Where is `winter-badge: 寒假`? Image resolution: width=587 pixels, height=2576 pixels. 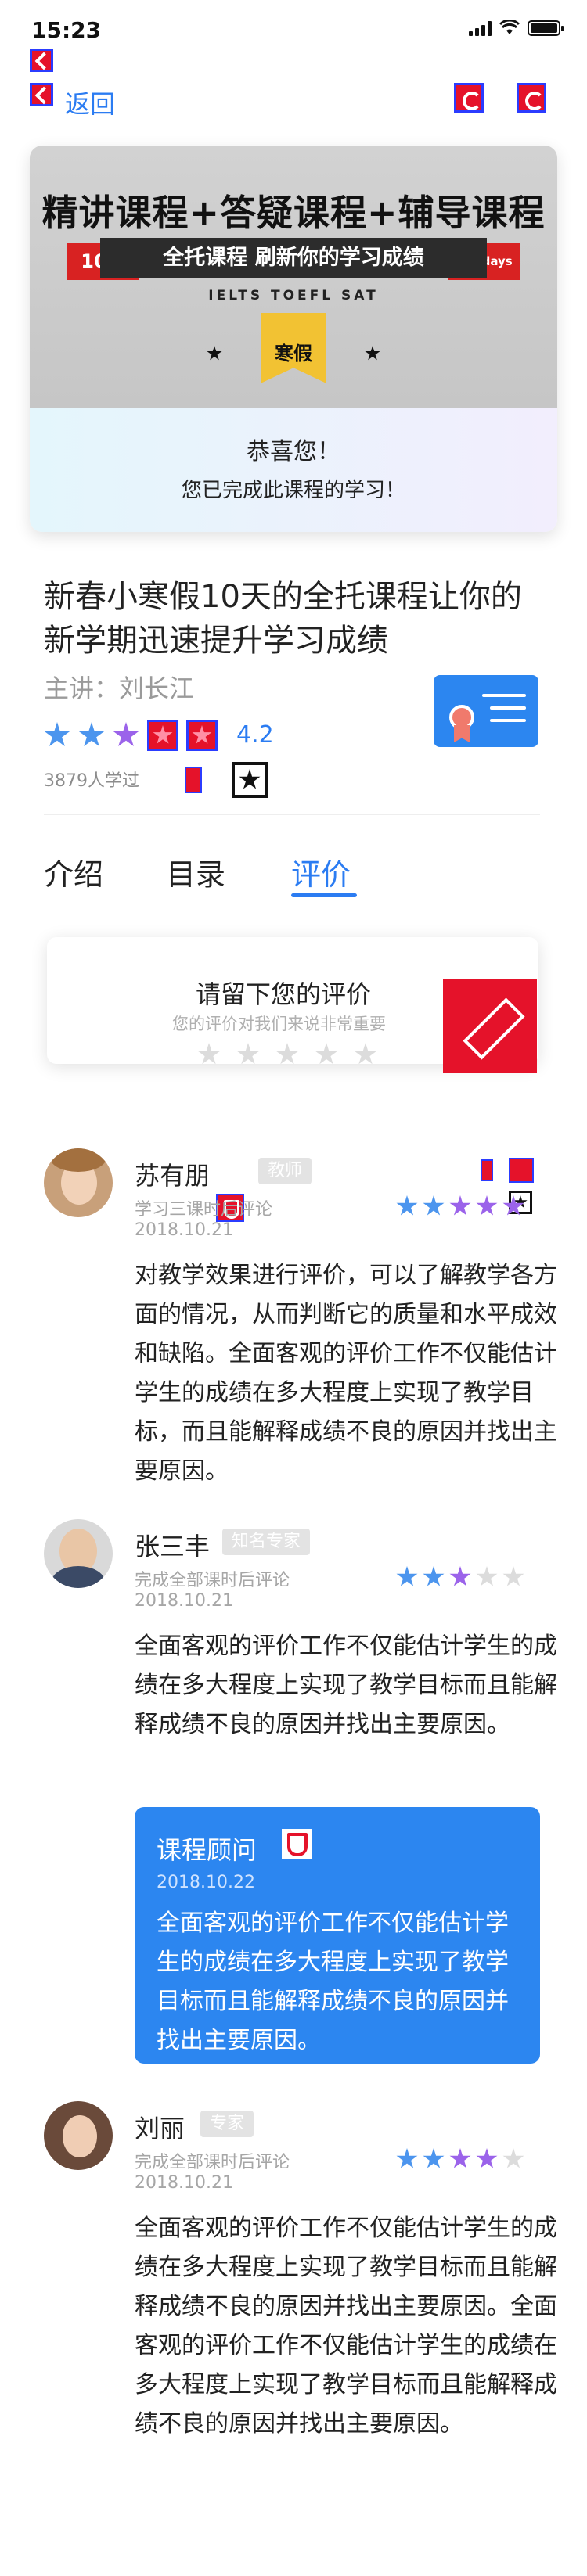 winter-badge: 寒假 is located at coordinates (293, 348).